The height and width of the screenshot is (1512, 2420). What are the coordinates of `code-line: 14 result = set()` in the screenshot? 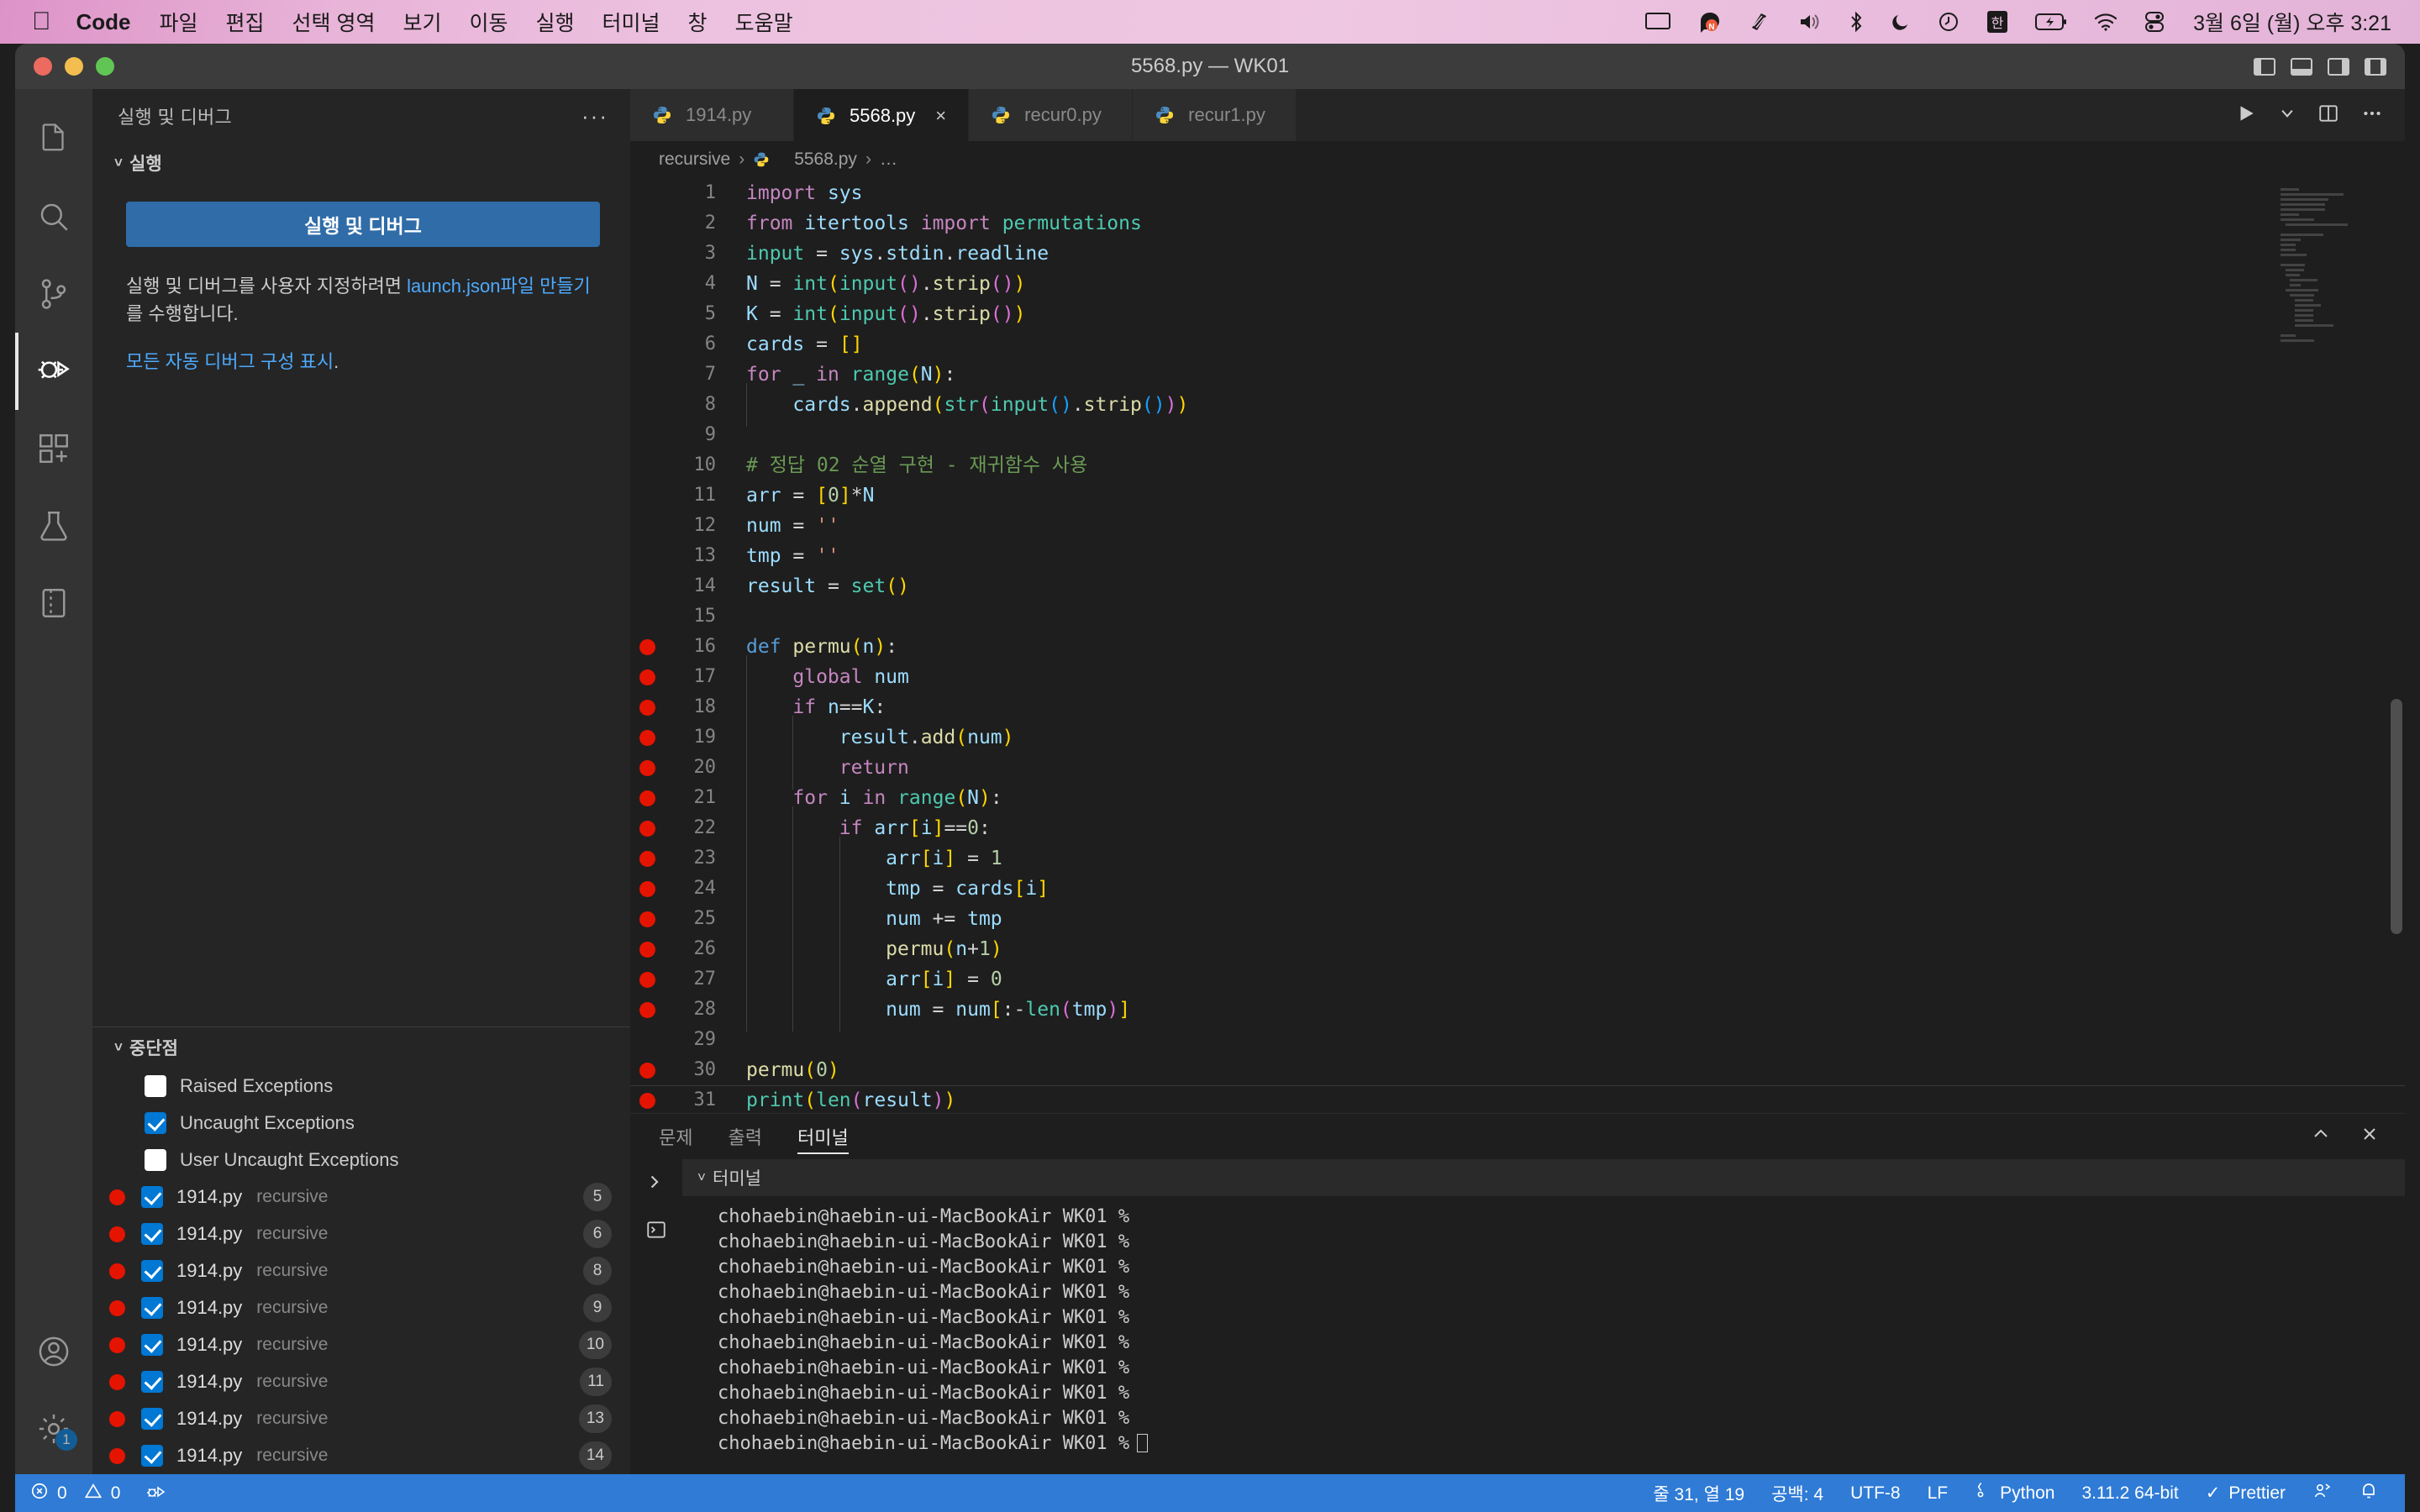 It's located at (1517, 586).